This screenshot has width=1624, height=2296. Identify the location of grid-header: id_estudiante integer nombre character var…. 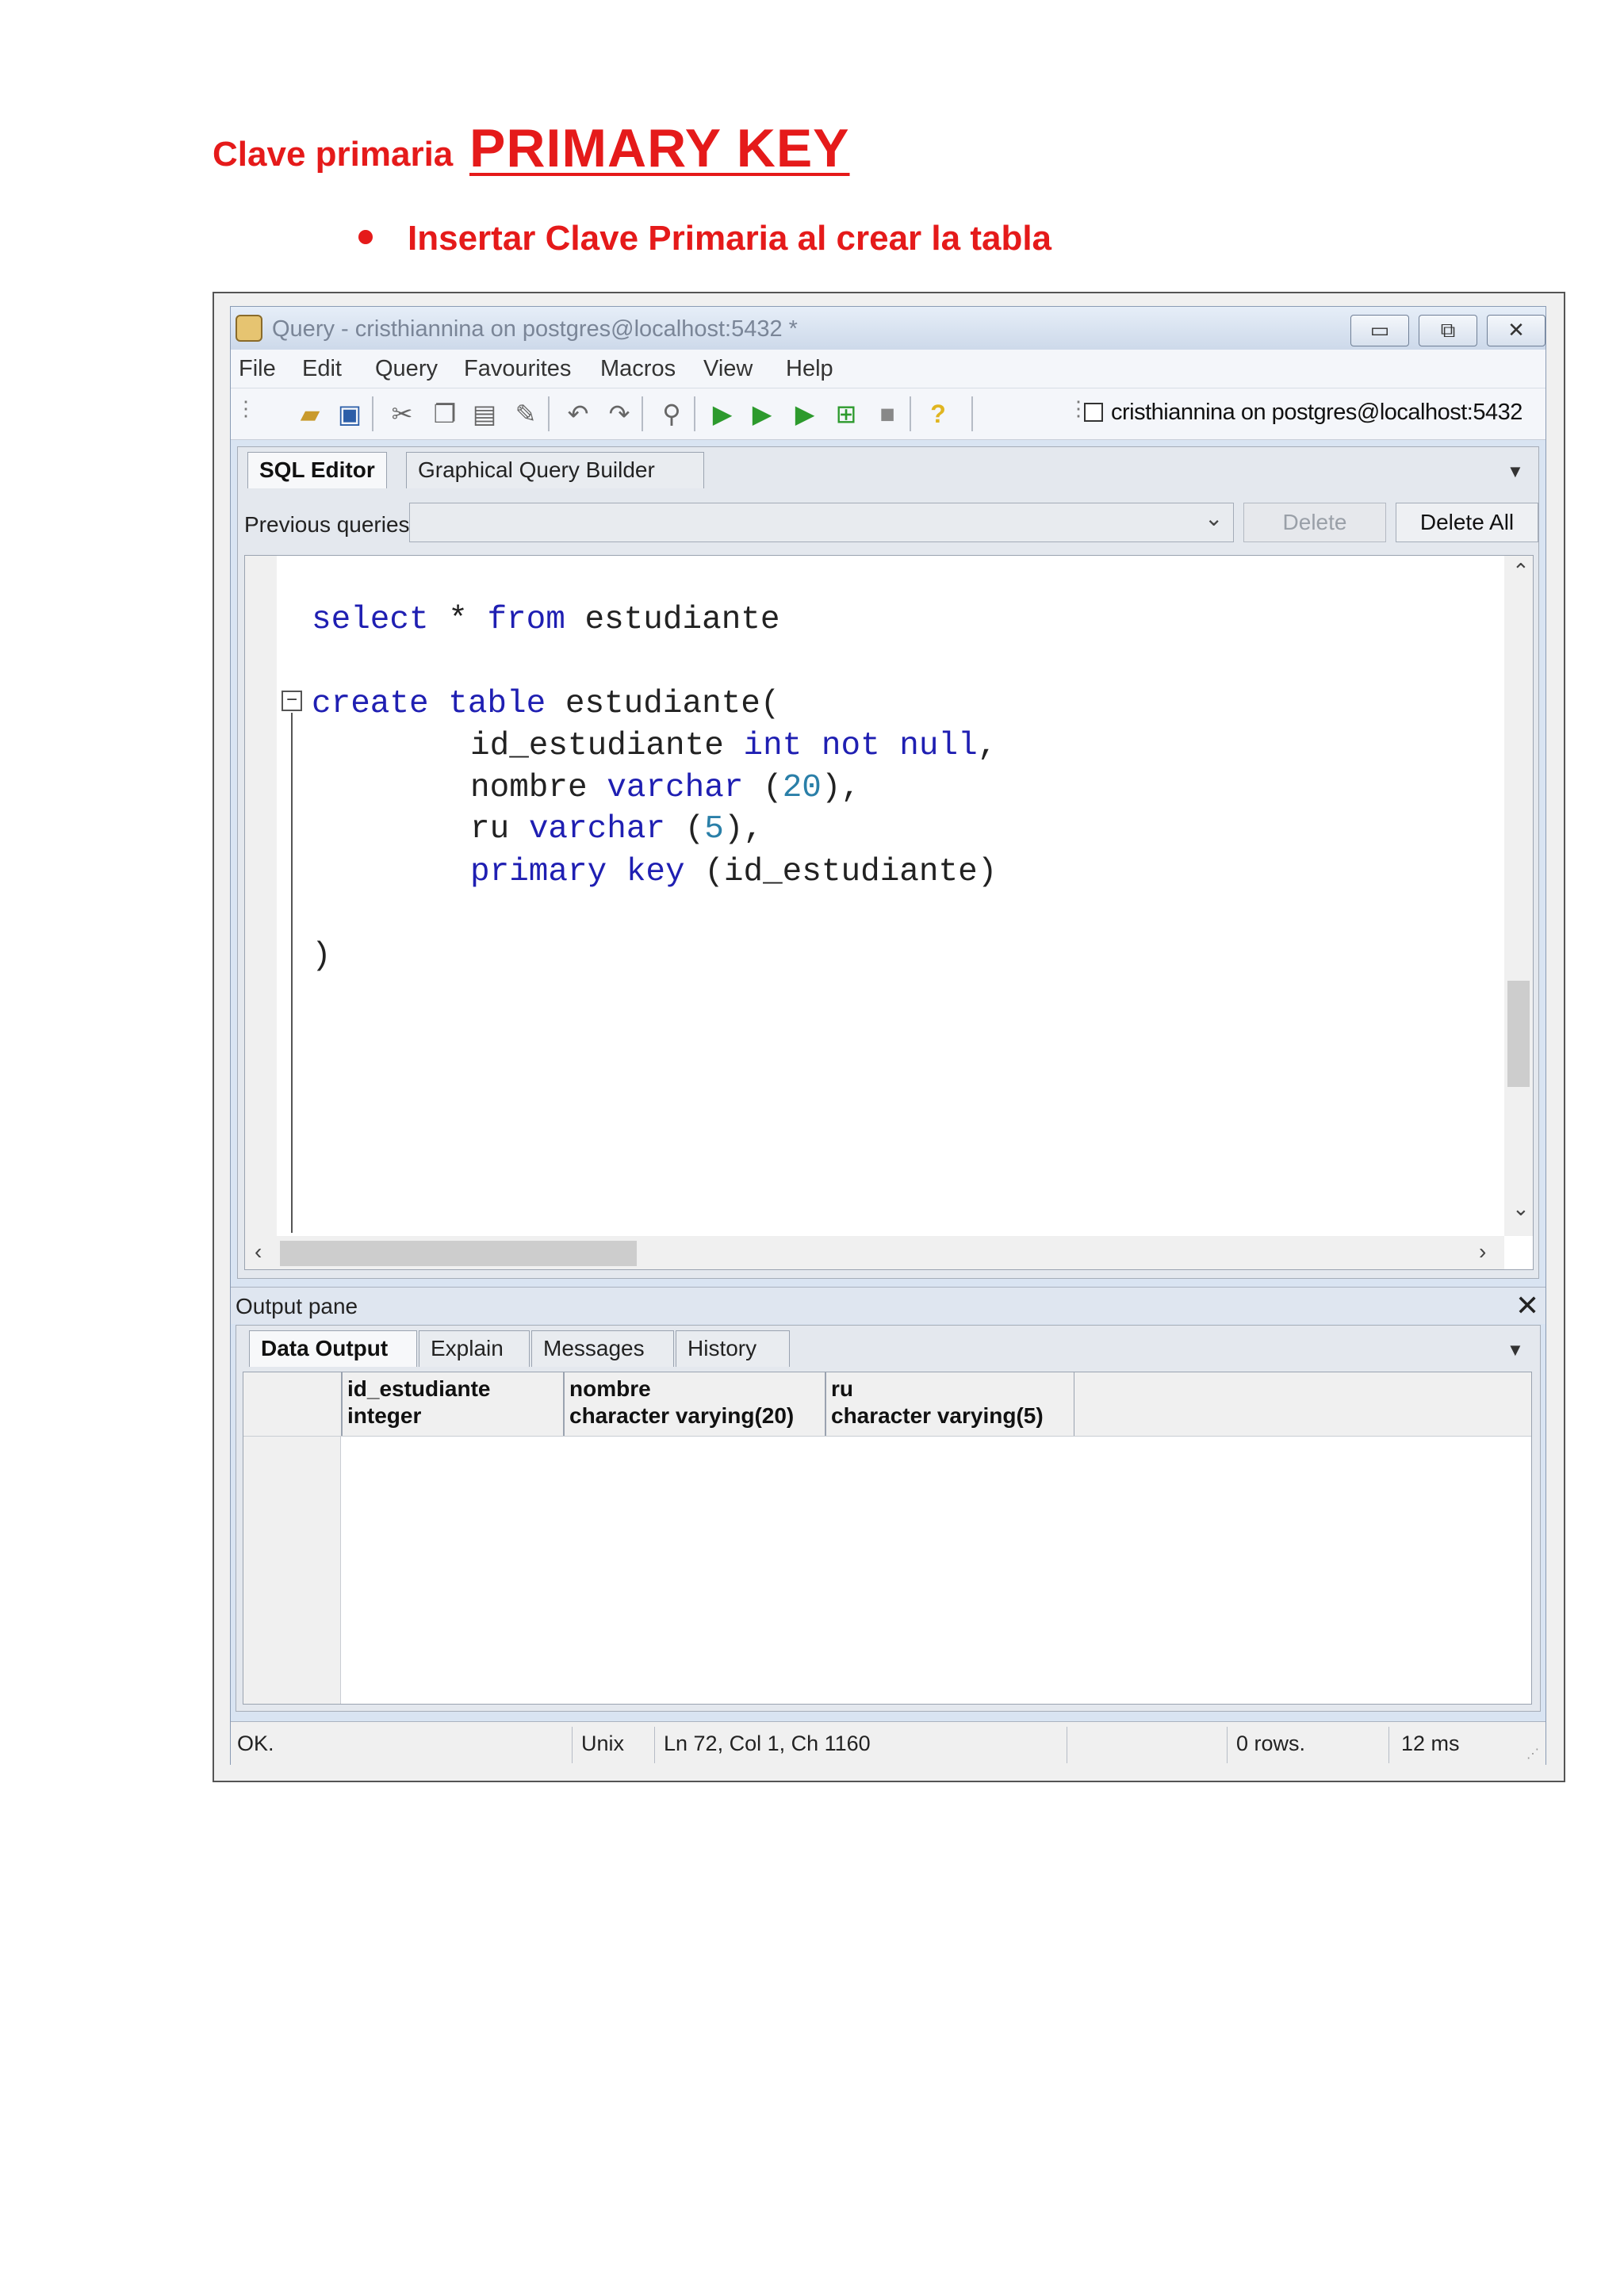
(887, 1405).